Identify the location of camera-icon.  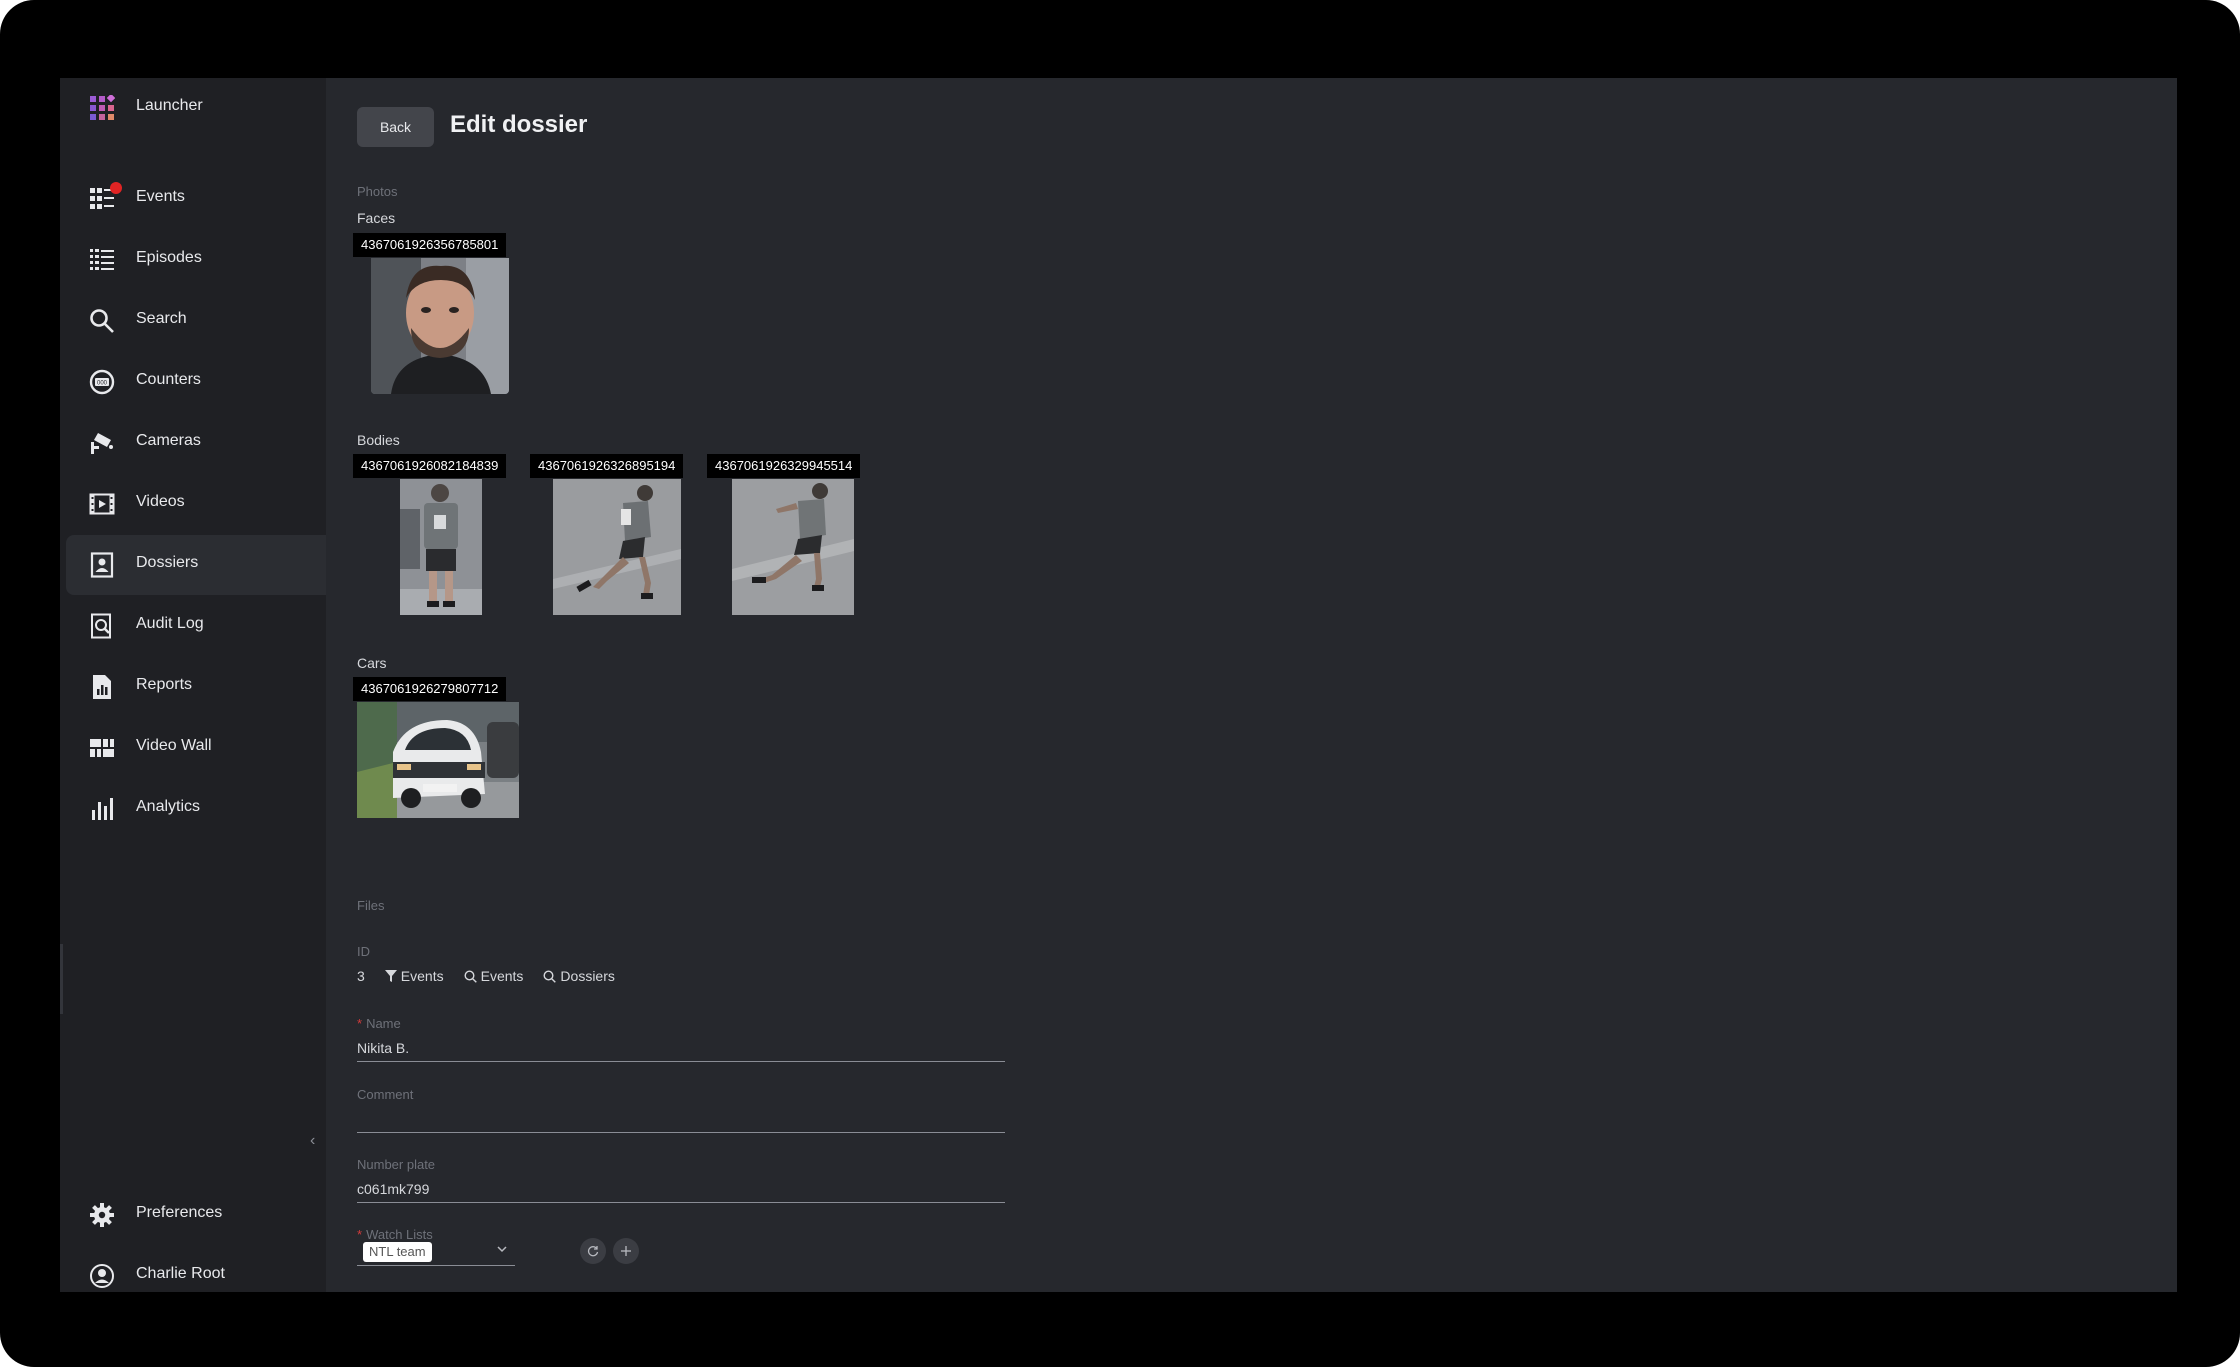
(102, 443).